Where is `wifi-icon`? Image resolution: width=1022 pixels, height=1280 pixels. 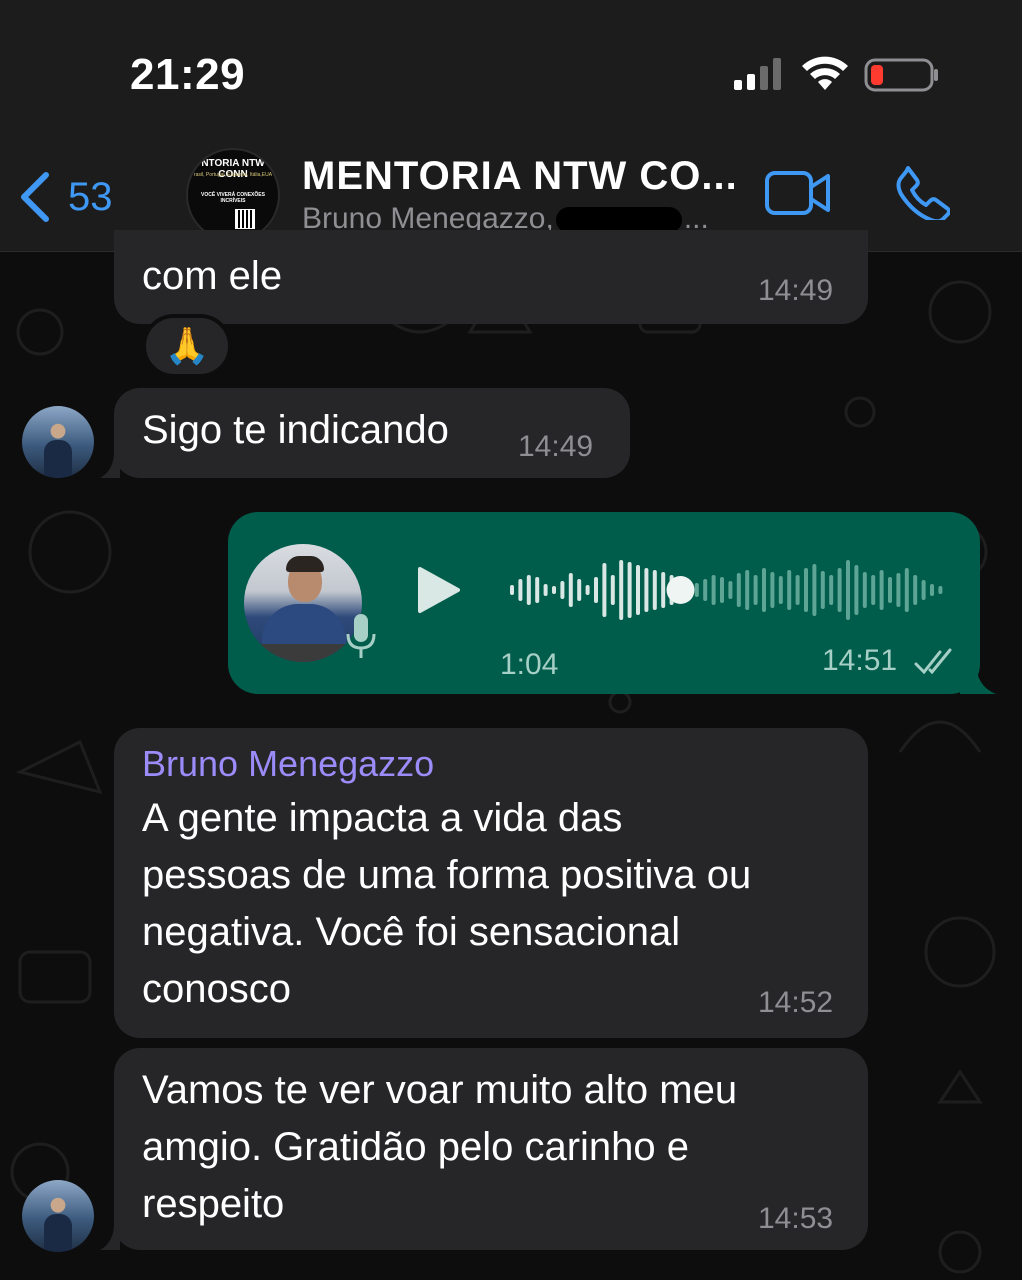
wifi-icon is located at coordinates (825, 73).